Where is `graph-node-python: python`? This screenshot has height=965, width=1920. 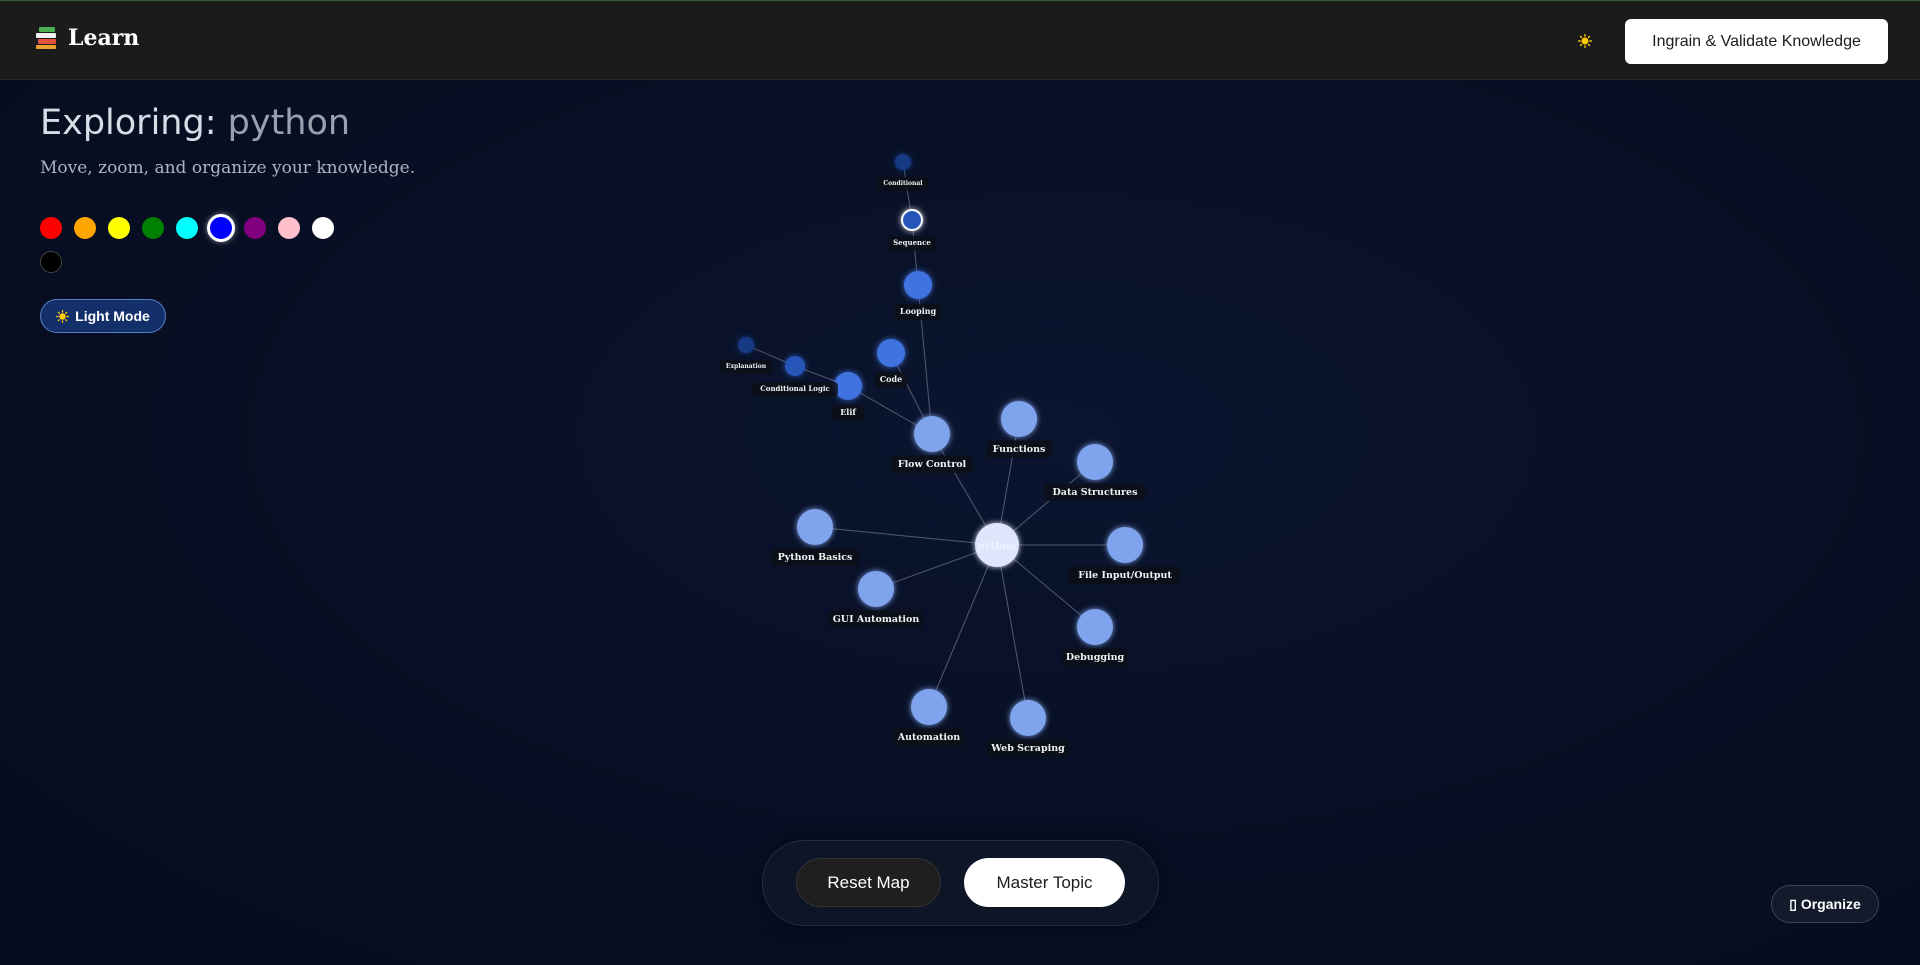 graph-node-python: python is located at coordinates (997, 545).